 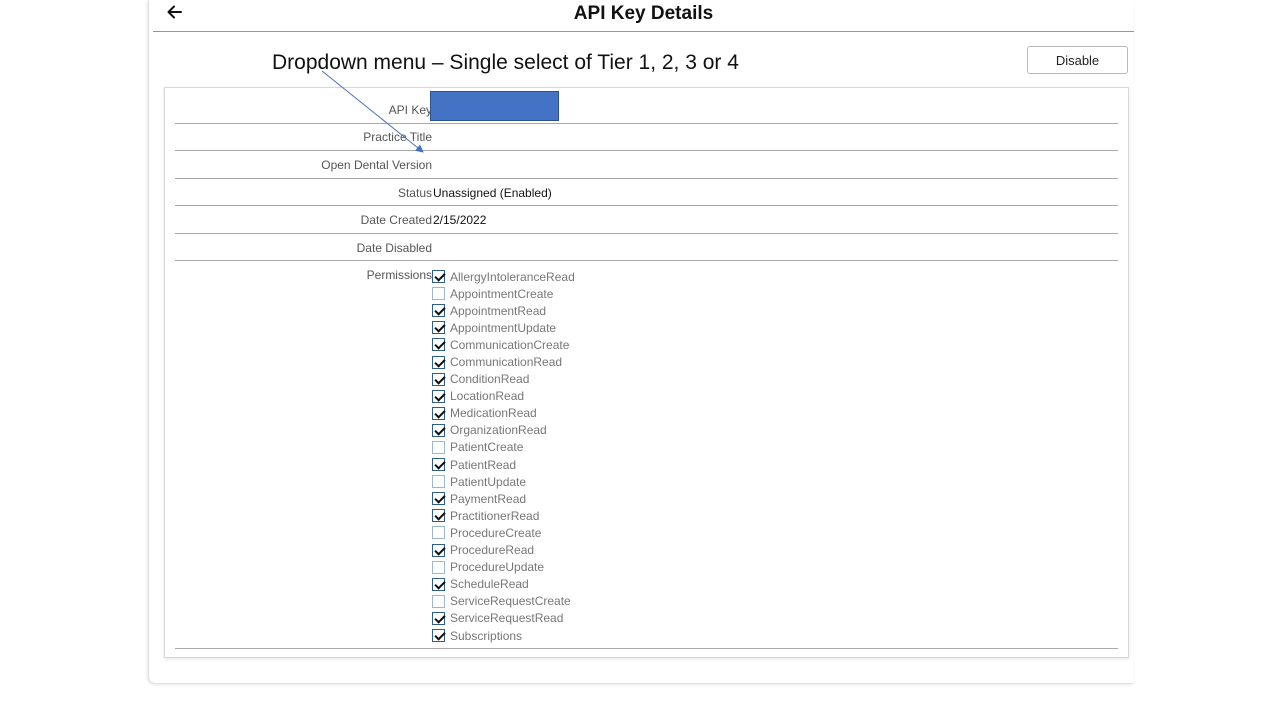 What do you see at coordinates (510, 344) in the screenshot?
I see `permission-label: CommunicationCreate` at bounding box center [510, 344].